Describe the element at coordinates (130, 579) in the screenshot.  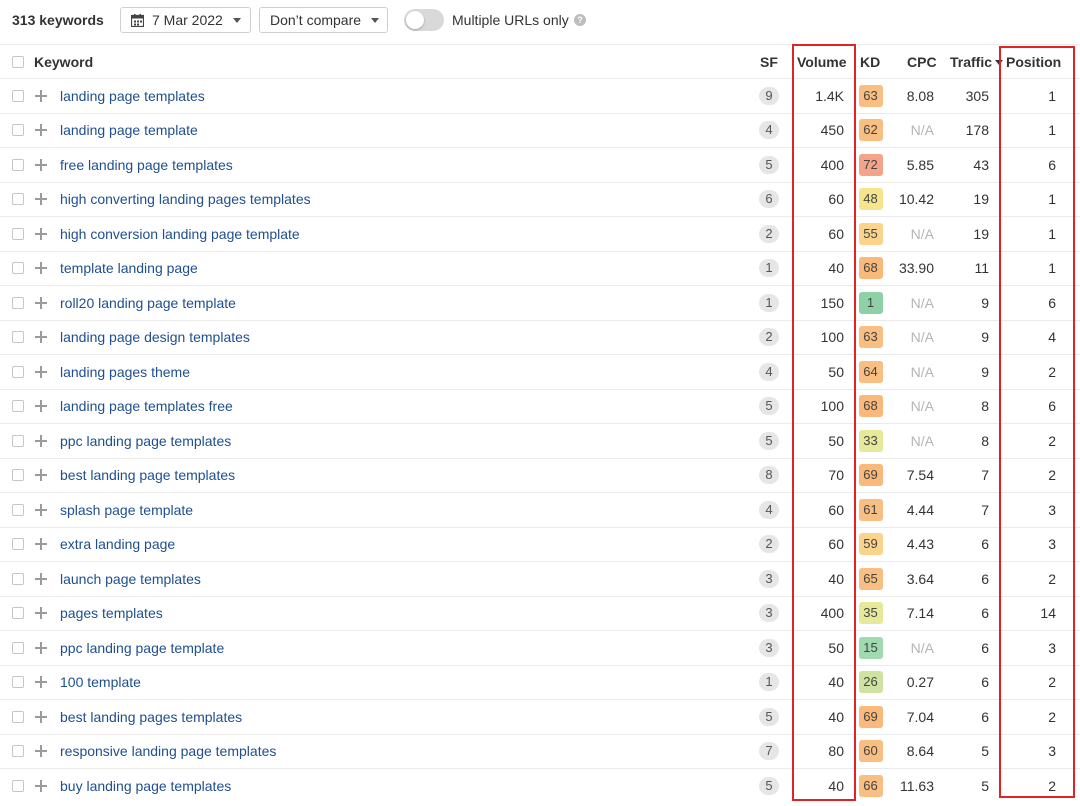
I see `keyword-link: launch page templates` at that location.